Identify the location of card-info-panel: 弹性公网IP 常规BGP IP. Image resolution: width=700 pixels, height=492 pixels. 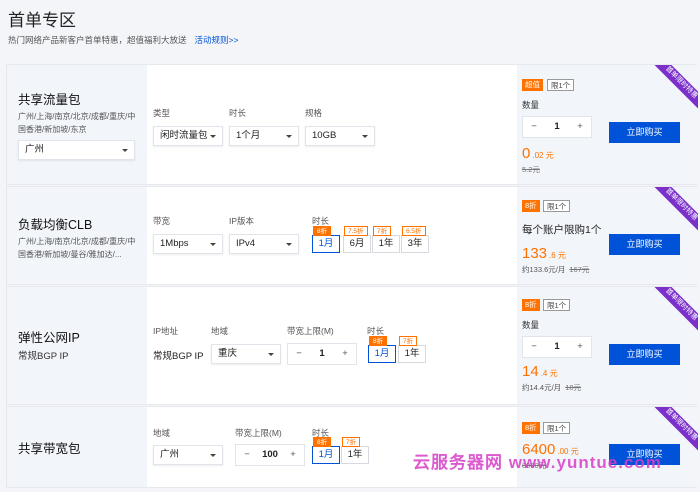
(77, 345).